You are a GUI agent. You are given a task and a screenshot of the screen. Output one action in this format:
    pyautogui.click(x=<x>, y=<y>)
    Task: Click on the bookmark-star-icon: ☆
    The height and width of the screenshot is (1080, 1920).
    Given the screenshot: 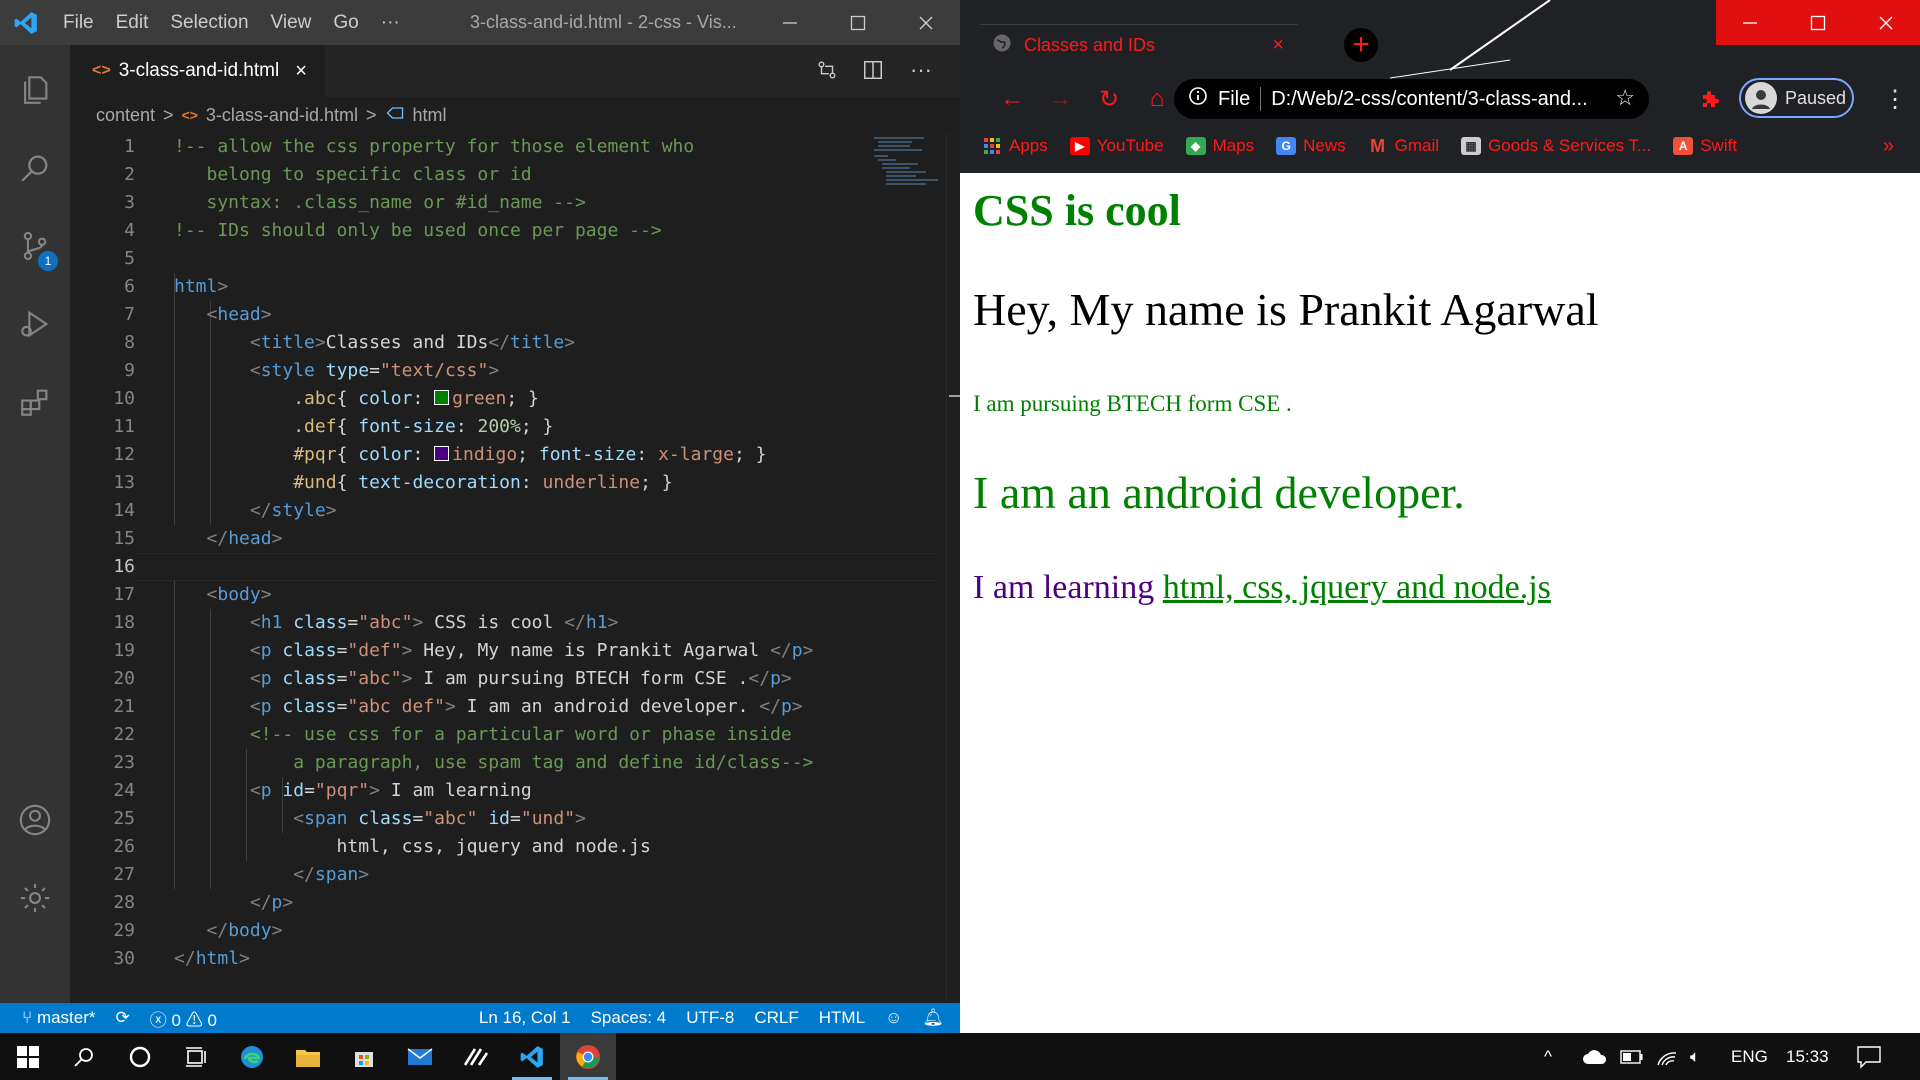 What is the action you would take?
    pyautogui.click(x=1625, y=98)
    